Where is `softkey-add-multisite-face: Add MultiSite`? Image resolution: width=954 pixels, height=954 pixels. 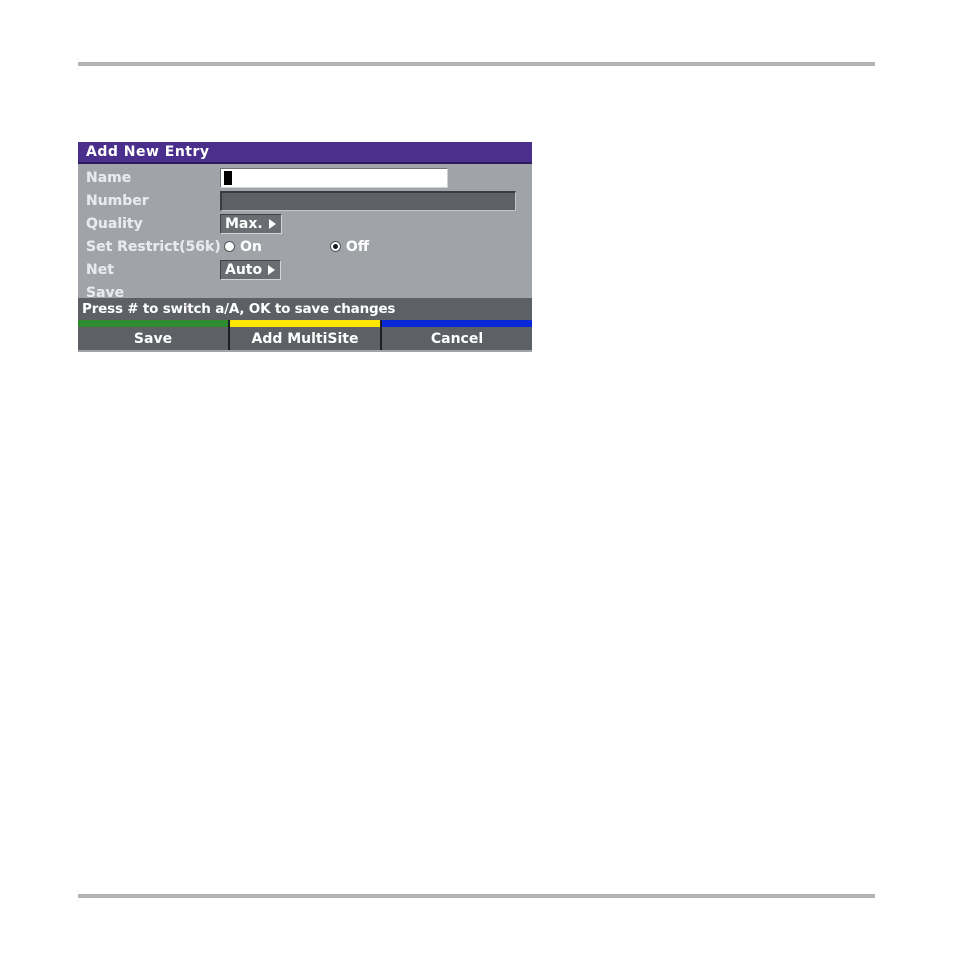 softkey-add-multisite-face: Add MultiSite is located at coordinates (305, 338).